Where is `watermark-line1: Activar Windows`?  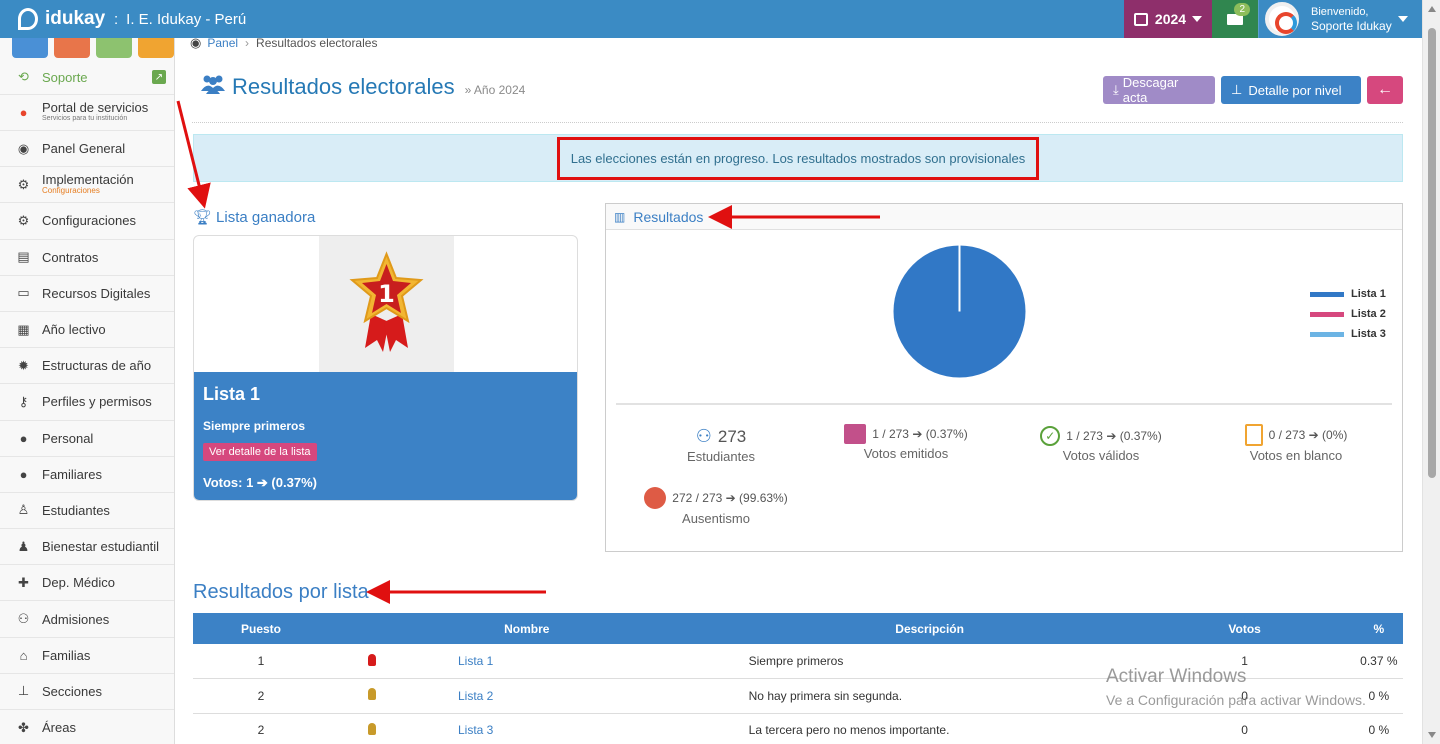
watermark-line1: Activar Windows is located at coordinates (1176, 676).